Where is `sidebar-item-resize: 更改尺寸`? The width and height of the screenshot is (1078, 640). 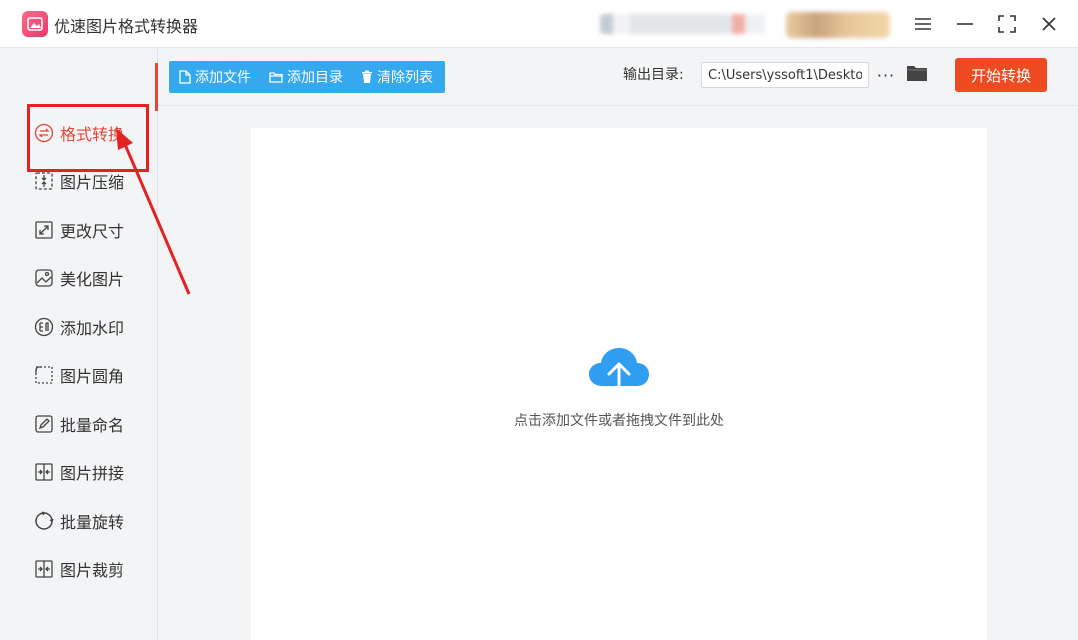
sidebar-item-resize: 更改尺寸 is located at coordinates (79, 230).